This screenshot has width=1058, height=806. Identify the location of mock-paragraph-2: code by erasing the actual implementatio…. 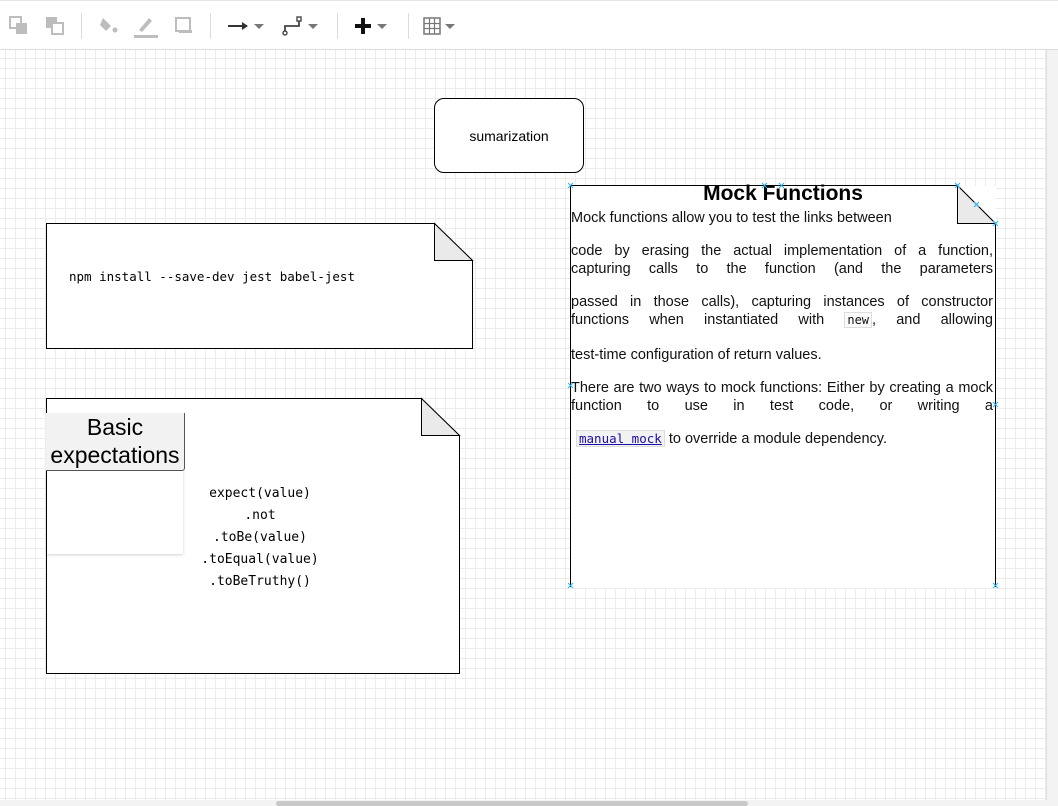
(782, 260).